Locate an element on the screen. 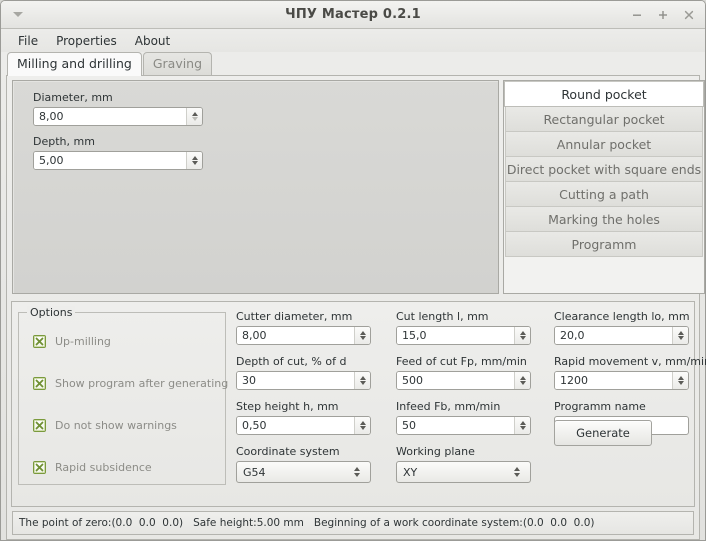  clearance-length-value: 20,0 is located at coordinates (613, 335).